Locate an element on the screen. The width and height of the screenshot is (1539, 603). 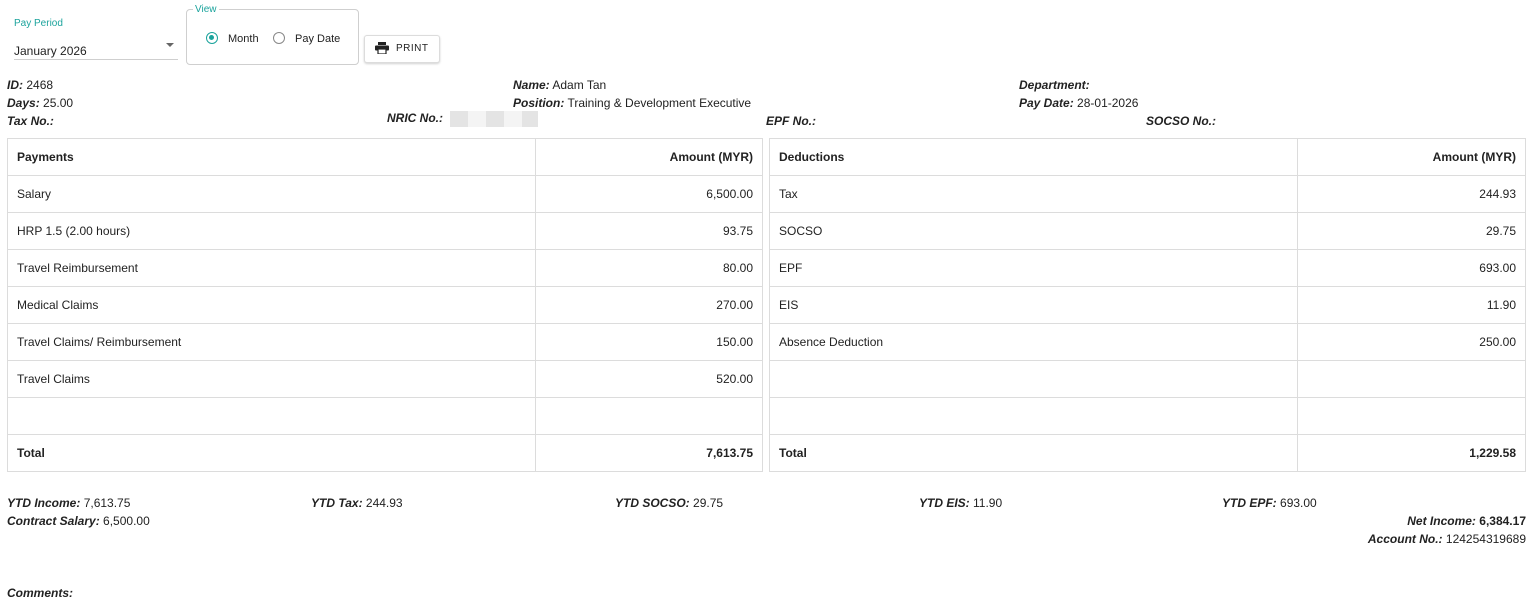
pay-period-value: January 2026 is located at coordinates (50, 51).